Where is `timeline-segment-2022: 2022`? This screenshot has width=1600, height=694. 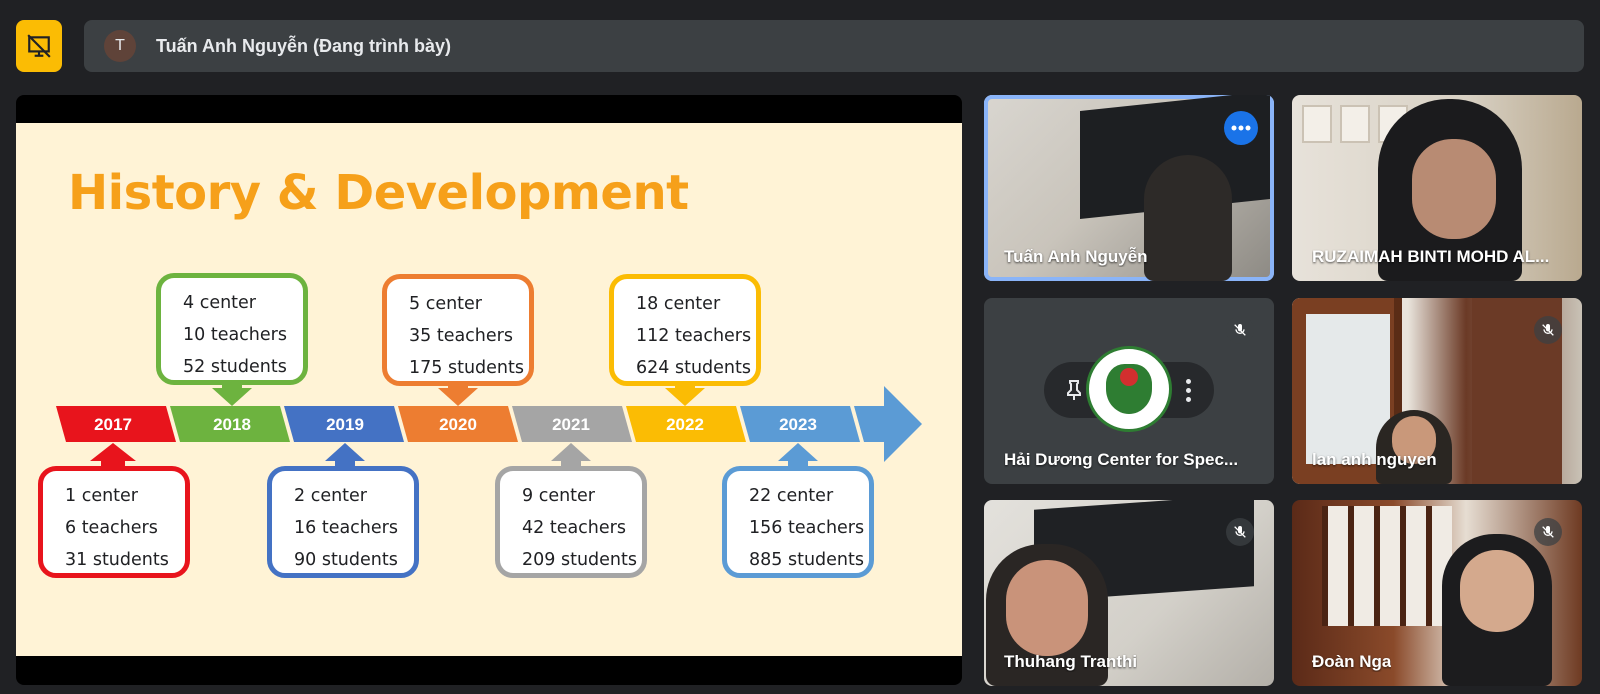
timeline-segment-2022: 2022 is located at coordinates (686, 424).